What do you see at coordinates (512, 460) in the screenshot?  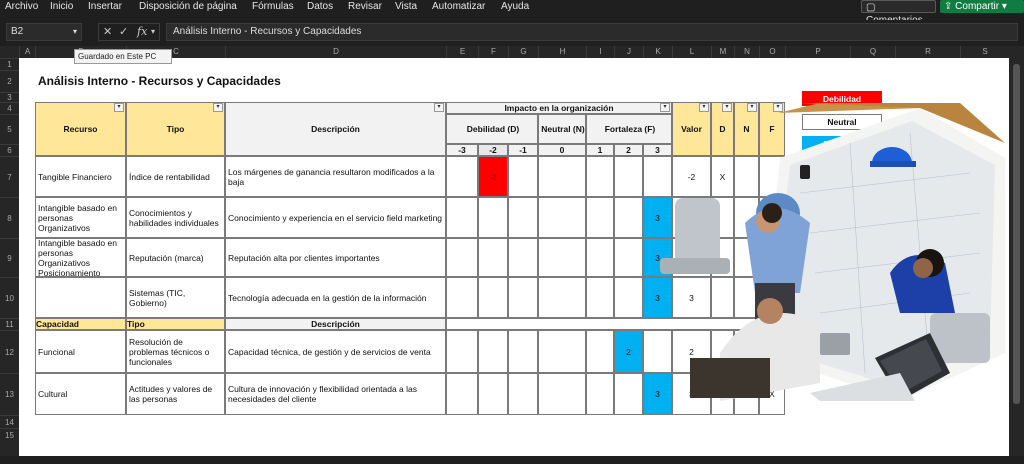 I see `sheet-tabs-bar` at bounding box center [512, 460].